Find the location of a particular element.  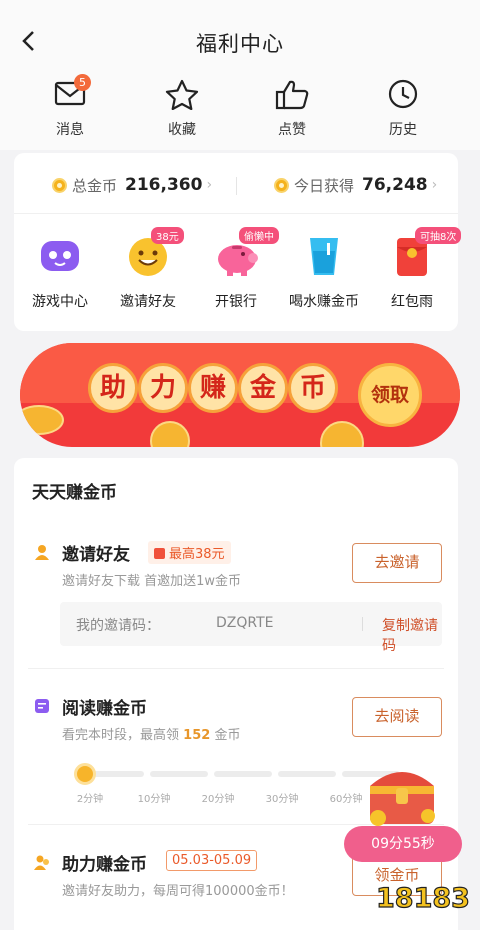

progress-tick-label: 30分钟 is located at coordinates (282, 799).